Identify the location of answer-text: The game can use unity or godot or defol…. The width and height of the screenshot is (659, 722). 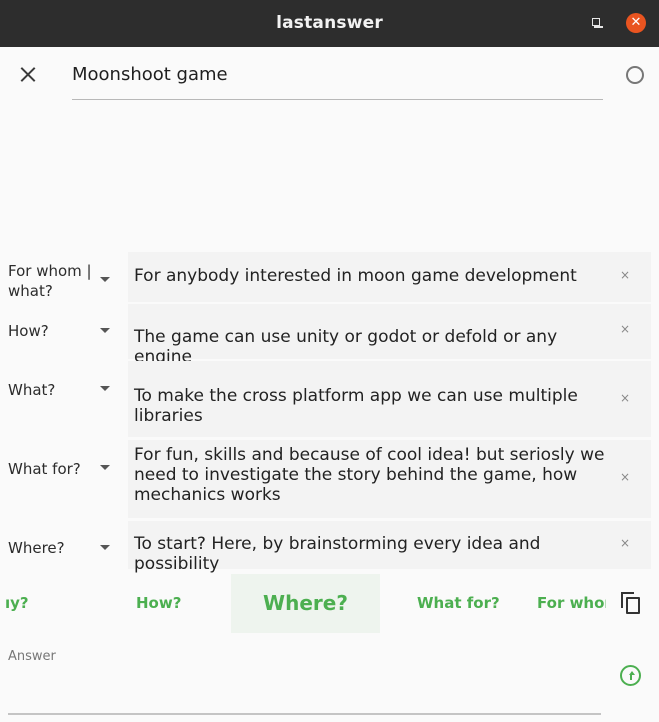
(389, 335).